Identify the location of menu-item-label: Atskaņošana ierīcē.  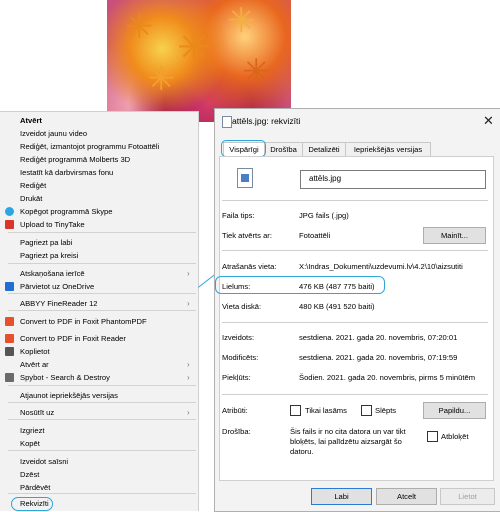
(52, 273).